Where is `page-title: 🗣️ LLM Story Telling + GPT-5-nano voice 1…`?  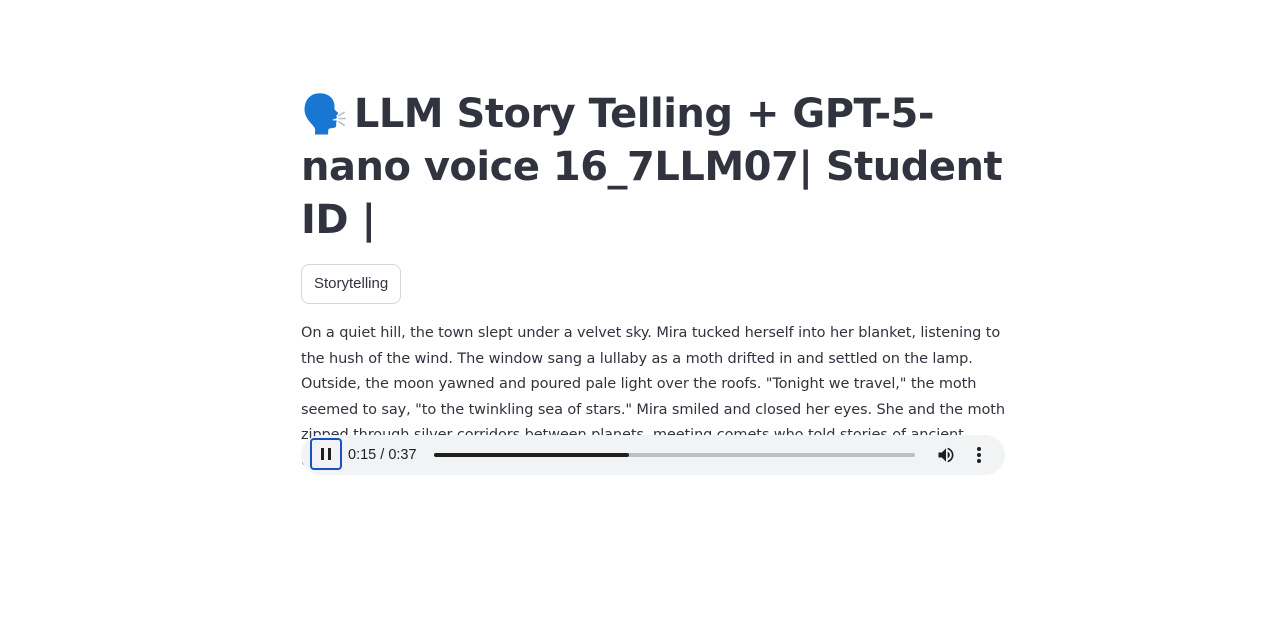 page-title: 🗣️ LLM Story Telling + GPT-5-nano voice 1… is located at coordinates (653, 167).